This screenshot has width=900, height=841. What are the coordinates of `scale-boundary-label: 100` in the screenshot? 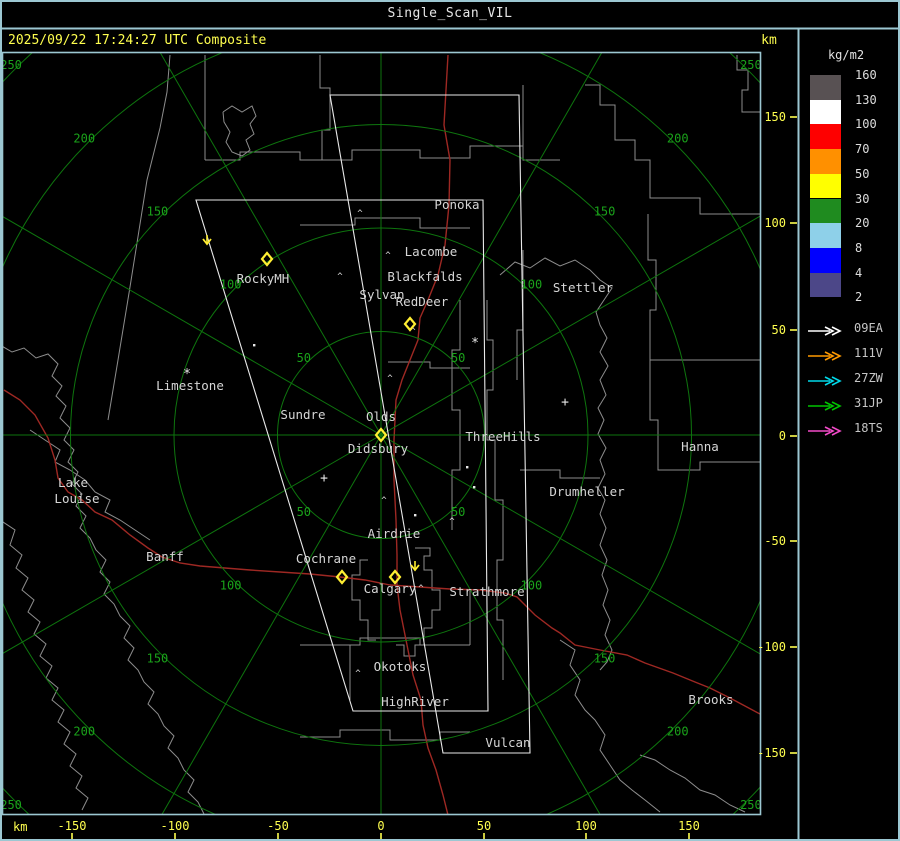 It's located at (866, 124).